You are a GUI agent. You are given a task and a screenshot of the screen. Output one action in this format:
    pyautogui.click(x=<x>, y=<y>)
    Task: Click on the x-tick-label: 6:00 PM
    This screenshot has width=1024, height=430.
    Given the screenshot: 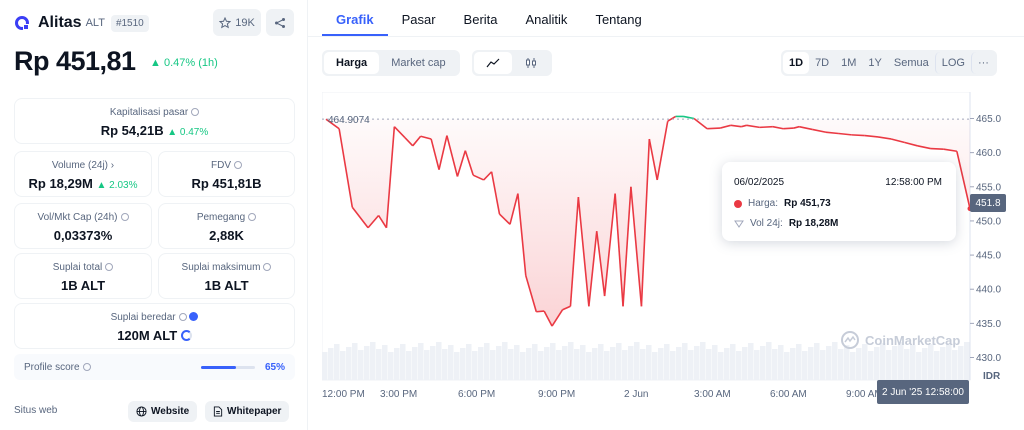 What is the action you would take?
    pyautogui.click(x=476, y=394)
    